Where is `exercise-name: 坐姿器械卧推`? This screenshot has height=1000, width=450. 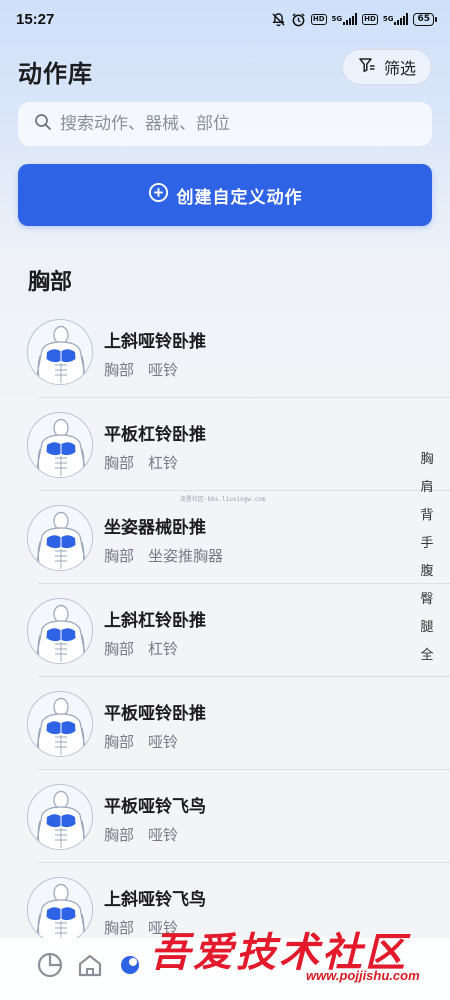 exercise-name: 坐姿器械卧推 is located at coordinates (155, 528).